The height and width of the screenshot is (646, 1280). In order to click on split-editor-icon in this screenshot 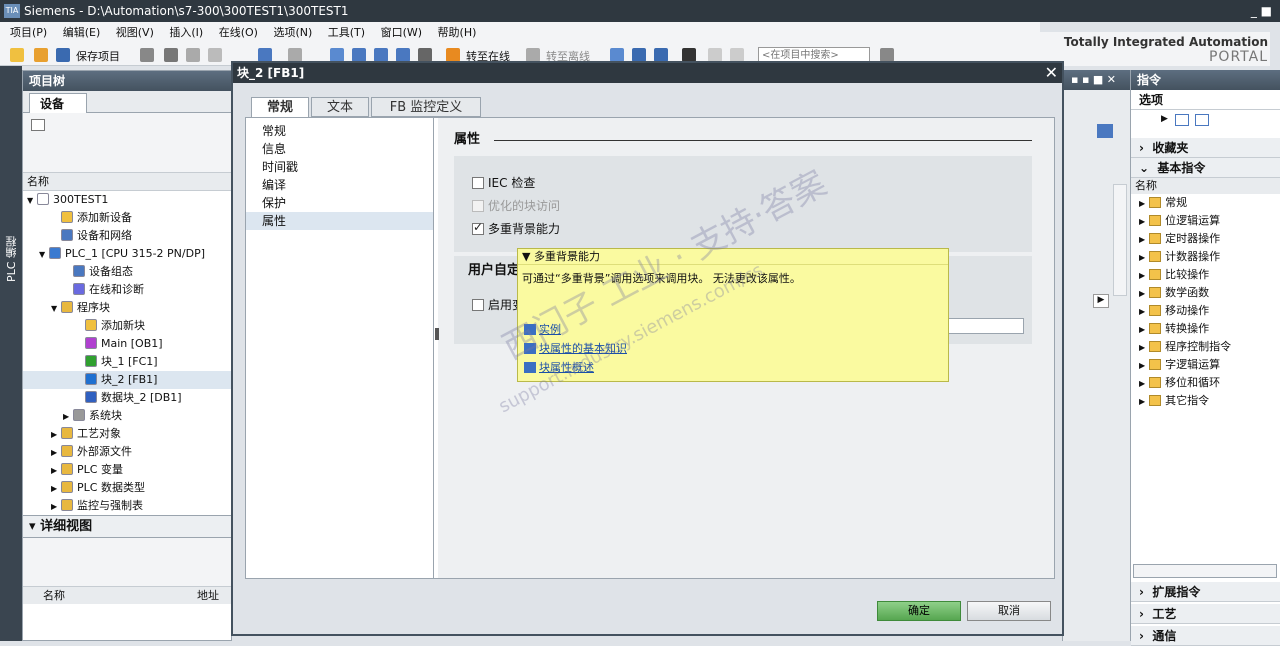, I will do `click(661, 55)`.